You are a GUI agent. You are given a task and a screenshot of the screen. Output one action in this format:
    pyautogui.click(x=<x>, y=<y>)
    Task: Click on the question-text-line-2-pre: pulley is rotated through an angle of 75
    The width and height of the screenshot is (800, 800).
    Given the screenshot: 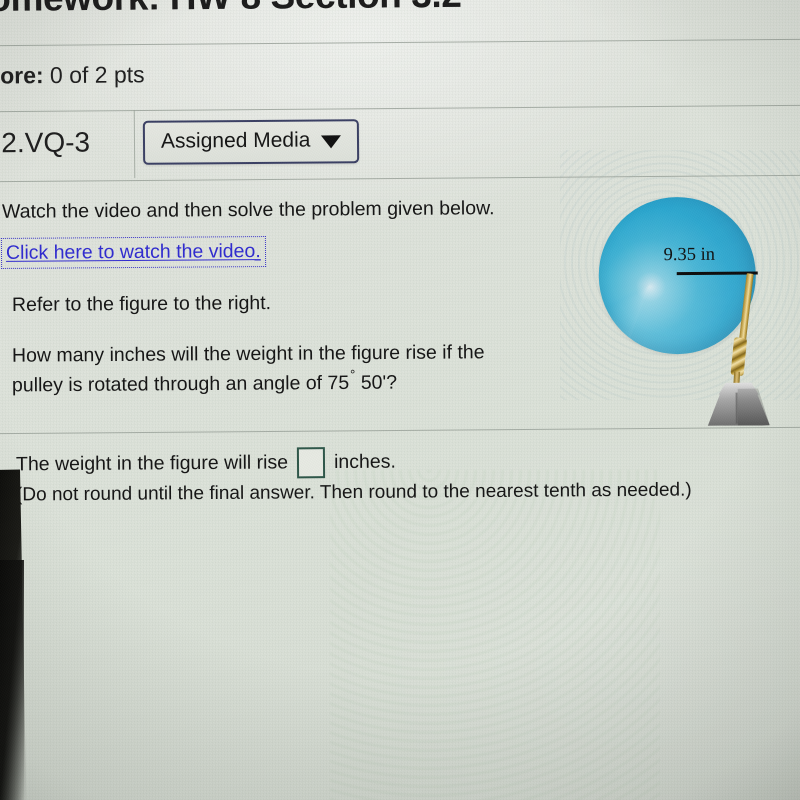 What is the action you would take?
    pyautogui.click(x=180, y=384)
    